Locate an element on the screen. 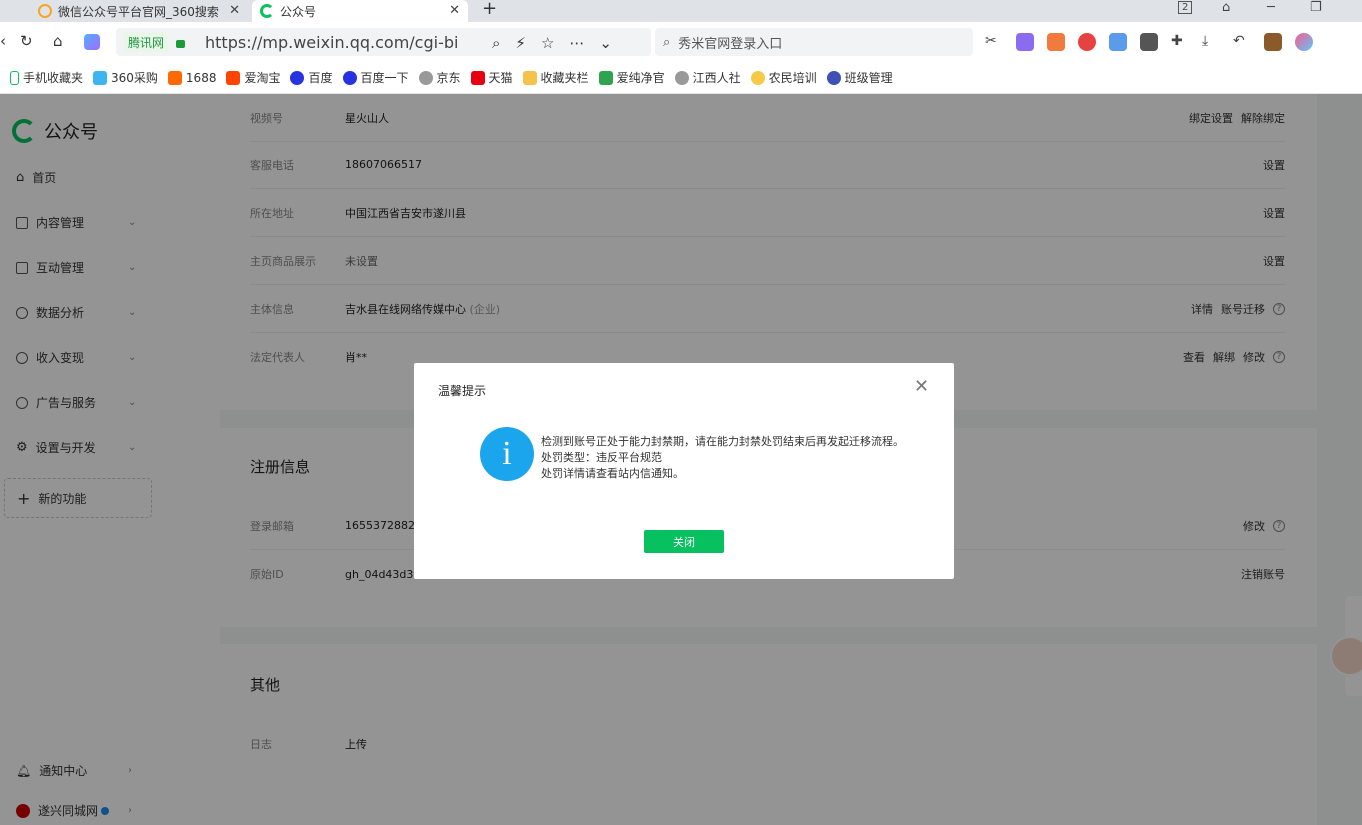  extension-bar: ✂ ✚ ⤓ ↶ is located at coordinates (1149, 42).